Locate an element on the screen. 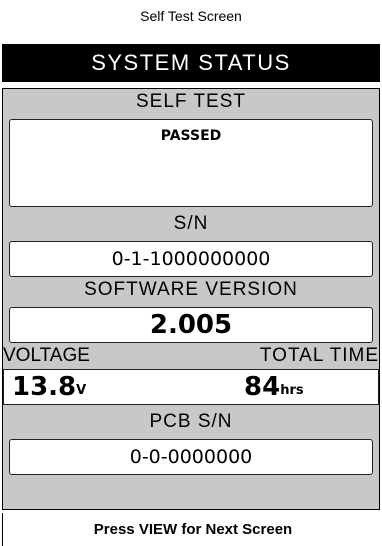  voltage-value: 13.8 is located at coordinates (44, 387).